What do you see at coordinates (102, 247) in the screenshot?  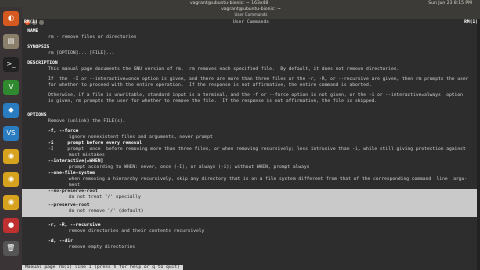 I see `man-text-line: remove empty directories` at bounding box center [102, 247].